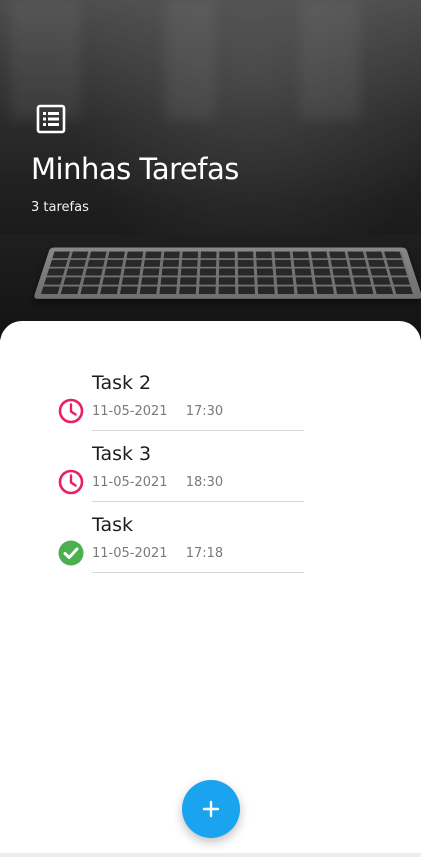  What do you see at coordinates (113, 525) in the screenshot?
I see `task-name: Task` at bounding box center [113, 525].